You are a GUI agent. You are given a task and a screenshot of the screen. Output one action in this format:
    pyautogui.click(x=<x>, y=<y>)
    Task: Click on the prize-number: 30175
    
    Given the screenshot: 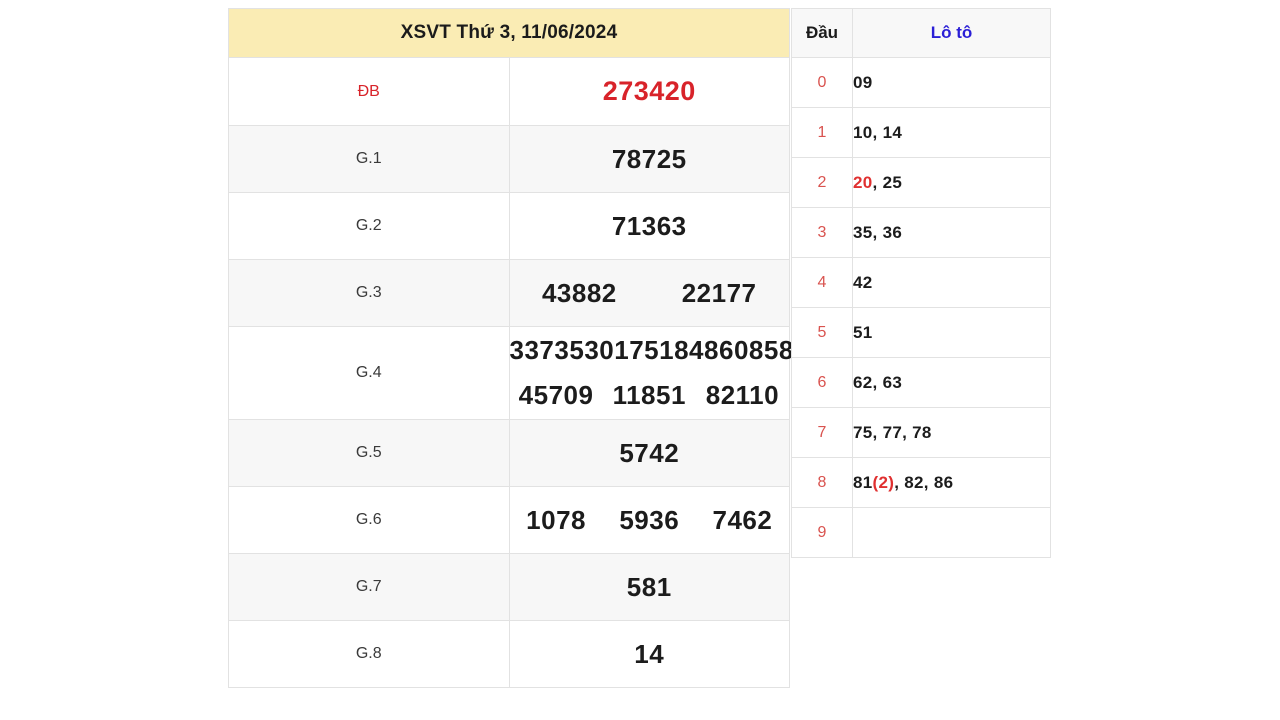 What is the action you would take?
    pyautogui.click(x=622, y=350)
    